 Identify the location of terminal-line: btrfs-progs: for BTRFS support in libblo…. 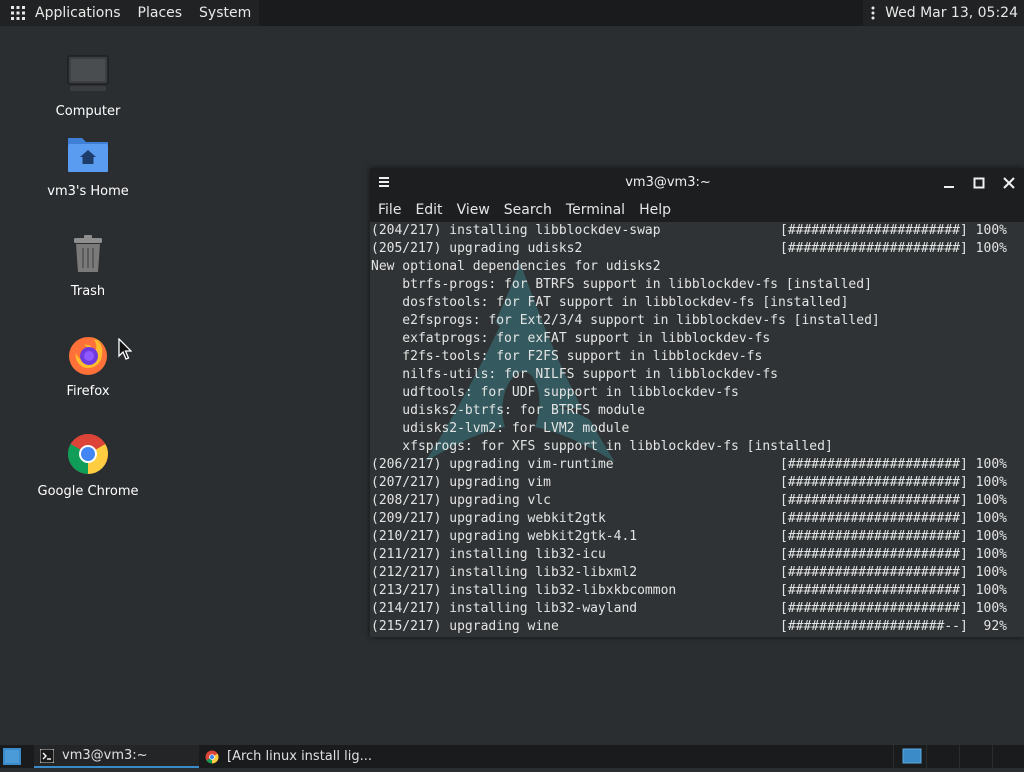
(691, 285).